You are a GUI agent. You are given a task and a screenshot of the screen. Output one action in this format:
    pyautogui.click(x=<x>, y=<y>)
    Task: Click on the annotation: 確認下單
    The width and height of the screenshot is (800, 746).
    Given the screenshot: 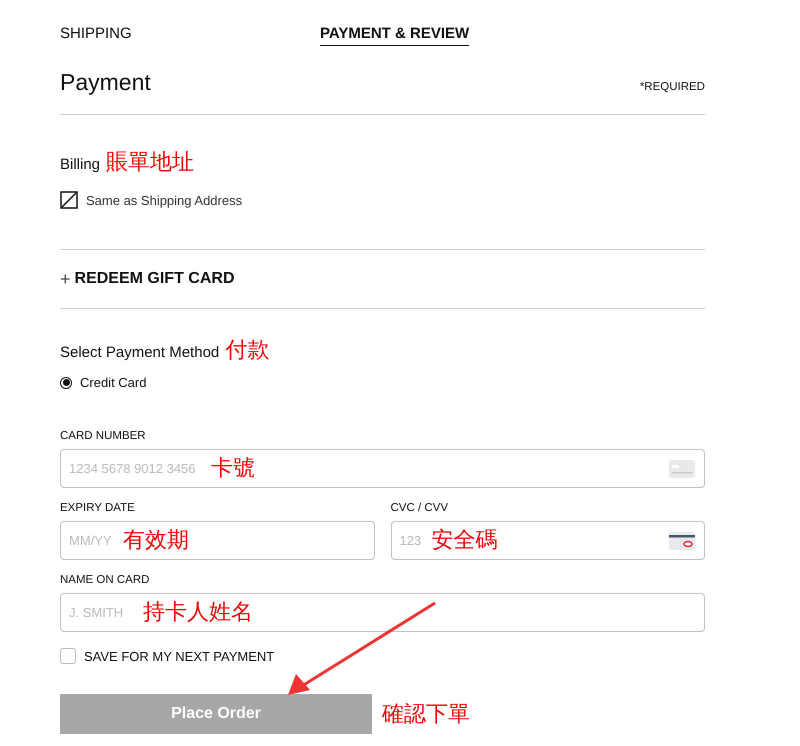 What is the action you would take?
    pyautogui.click(x=426, y=715)
    